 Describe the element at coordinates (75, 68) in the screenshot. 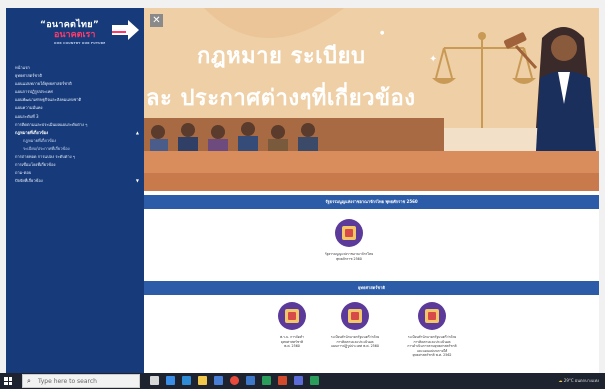

I see `sidebar-item: หน้าแรก` at that location.